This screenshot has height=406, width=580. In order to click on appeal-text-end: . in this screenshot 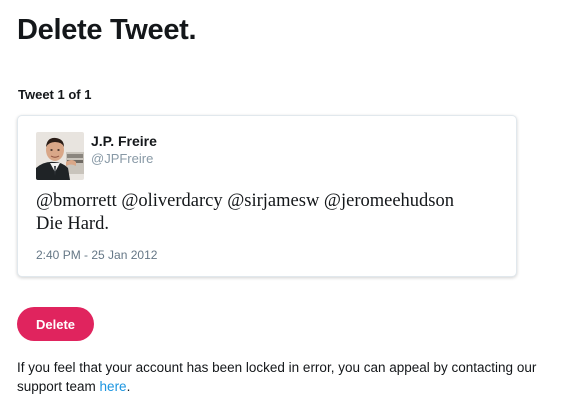, I will do `click(128, 386)`.